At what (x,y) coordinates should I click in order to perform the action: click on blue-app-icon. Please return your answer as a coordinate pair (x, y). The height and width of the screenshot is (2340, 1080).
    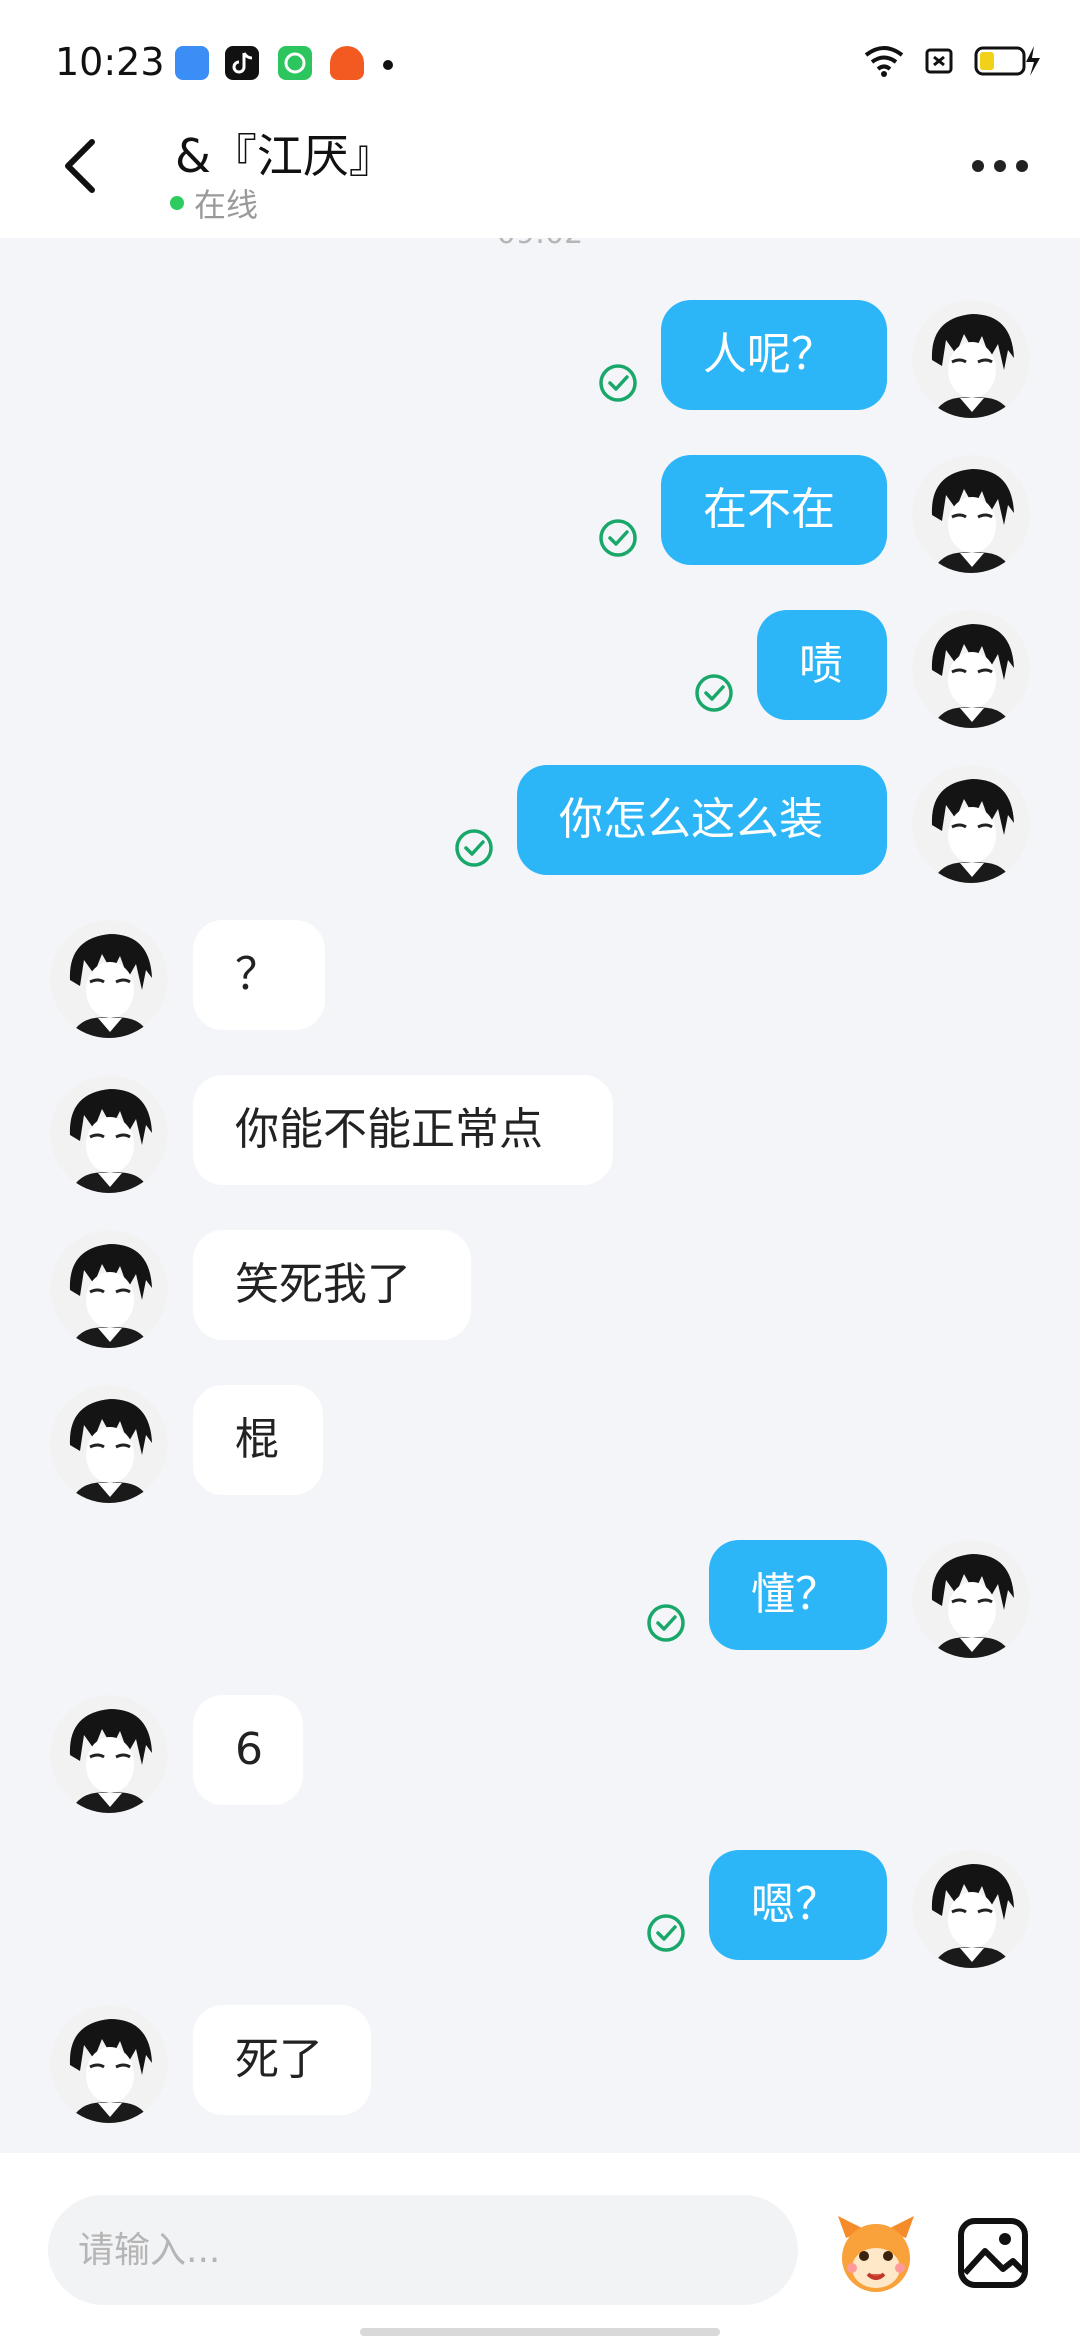
    Looking at the image, I should click on (192, 63).